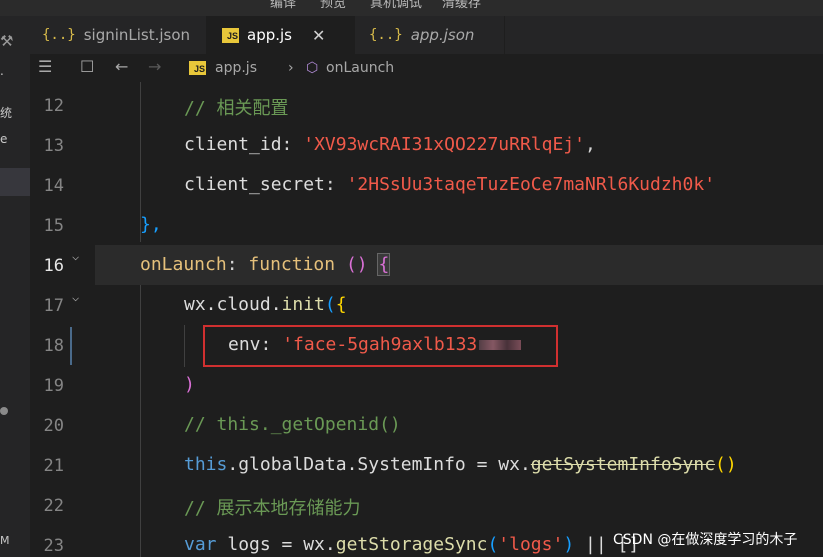  I want to click on modified-line-marker, so click(71, 346).